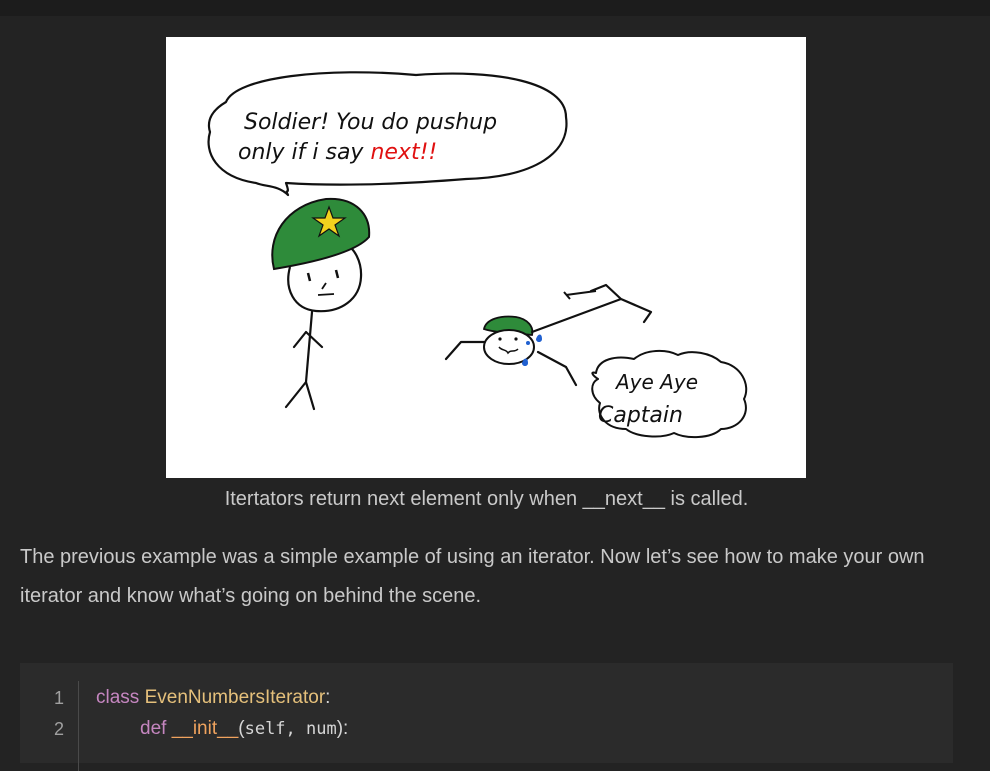 The height and width of the screenshot is (771, 990). Describe the element at coordinates (324, 286) in the screenshot. I see `nose` at that location.